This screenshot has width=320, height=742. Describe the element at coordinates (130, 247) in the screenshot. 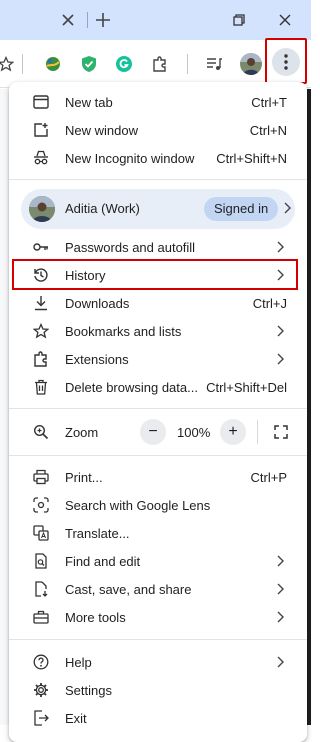

I see `menu-item-label: Passwords and autofill` at that location.